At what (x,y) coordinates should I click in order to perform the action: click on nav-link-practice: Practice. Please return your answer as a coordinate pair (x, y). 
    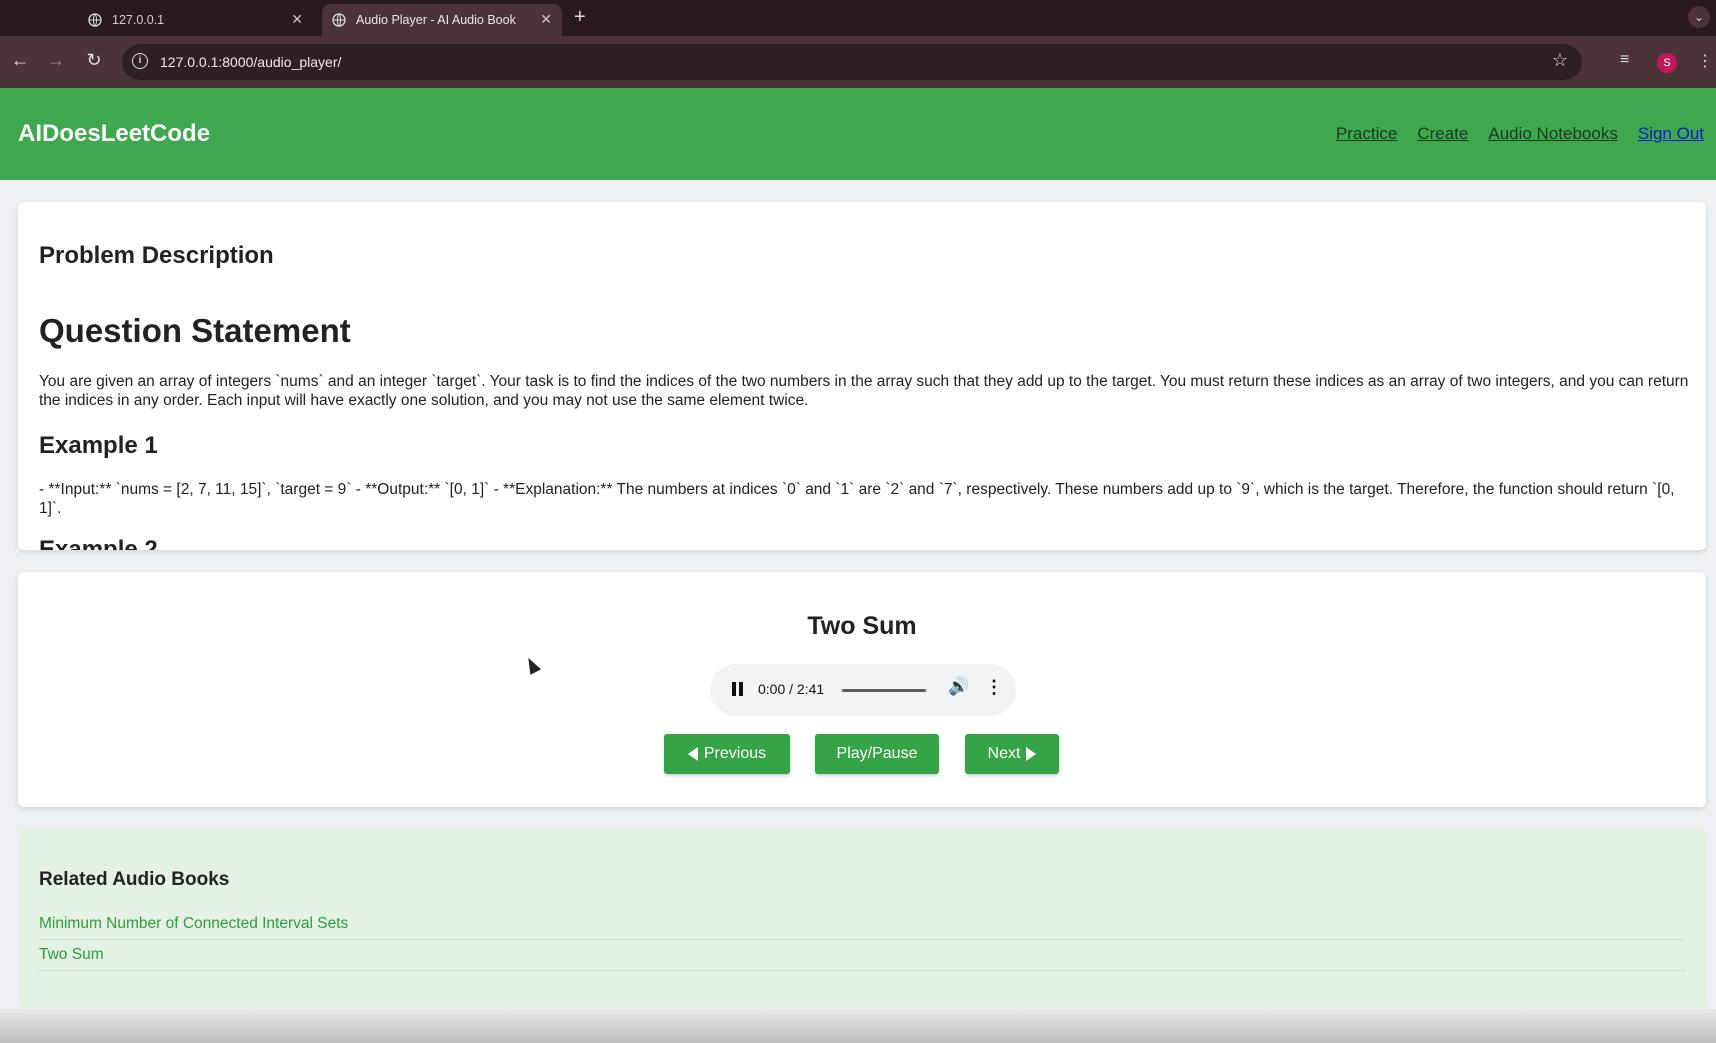
    Looking at the image, I should click on (1366, 134).